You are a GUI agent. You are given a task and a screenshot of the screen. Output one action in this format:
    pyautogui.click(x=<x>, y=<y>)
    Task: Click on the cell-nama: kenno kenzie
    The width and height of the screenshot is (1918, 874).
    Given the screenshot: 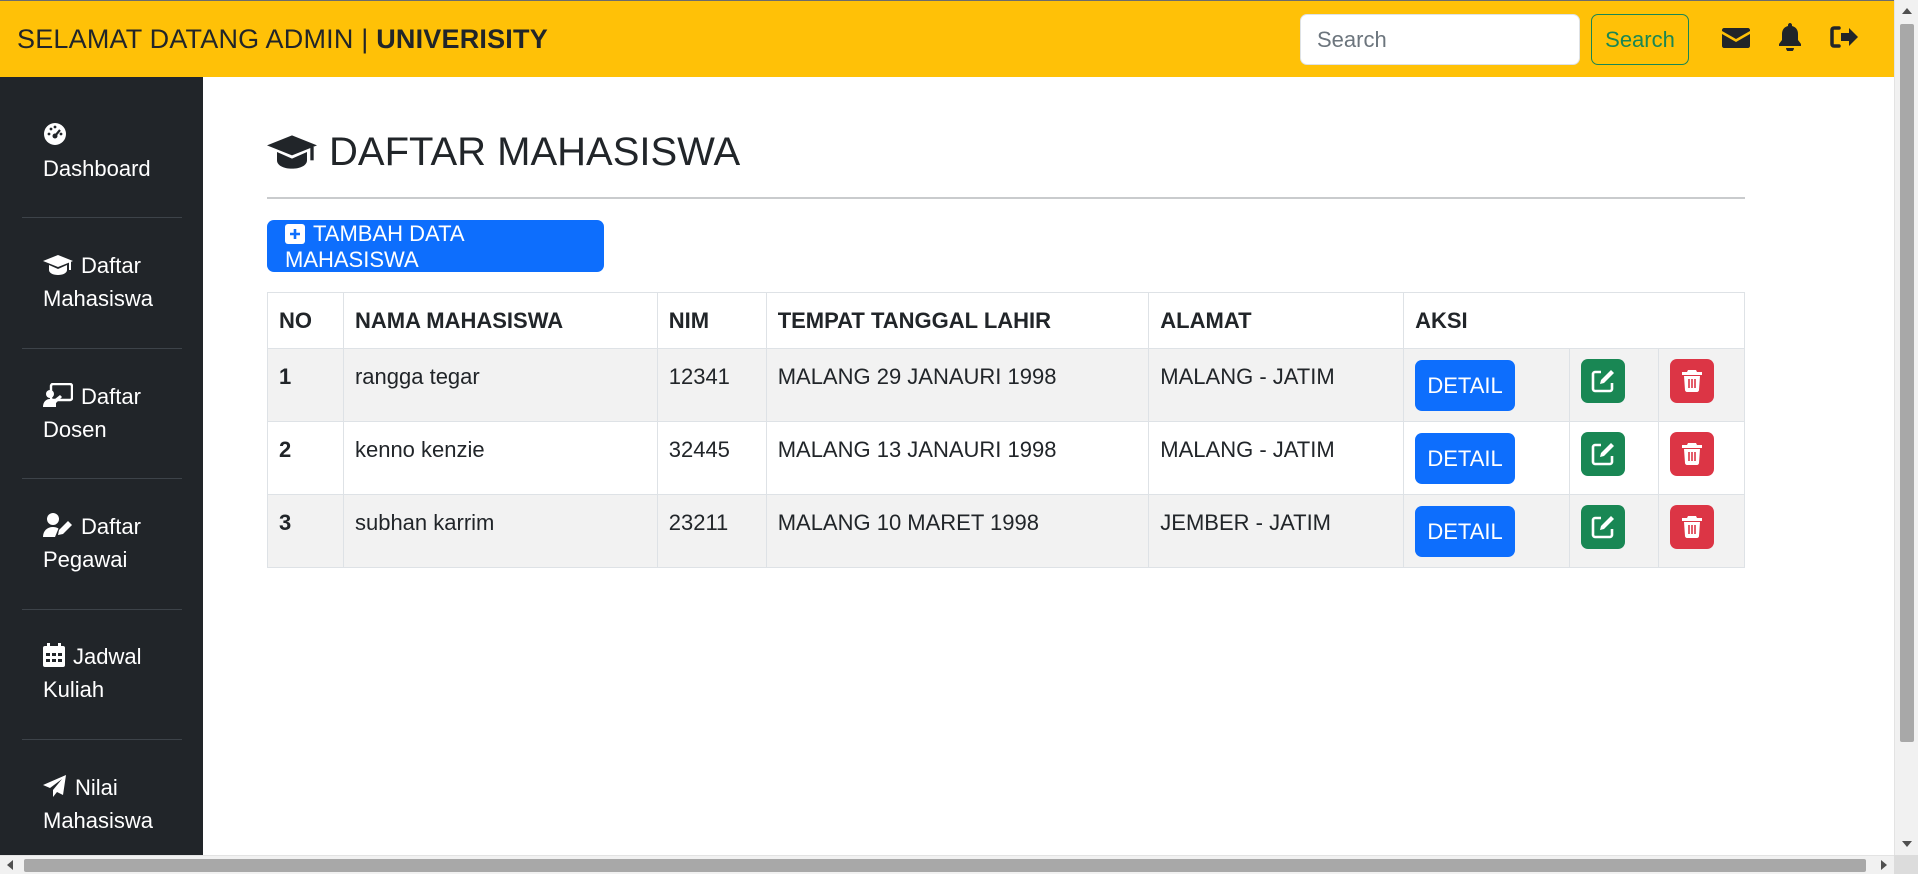 What is the action you would take?
    pyautogui.click(x=500, y=458)
    